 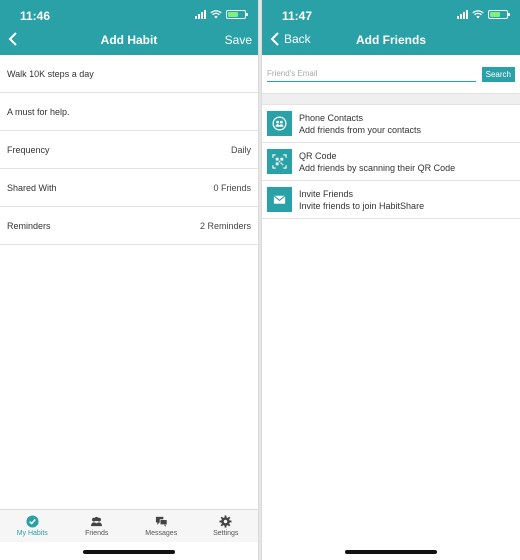 What do you see at coordinates (32, 521) in the screenshot?
I see `check-circle-icon` at bounding box center [32, 521].